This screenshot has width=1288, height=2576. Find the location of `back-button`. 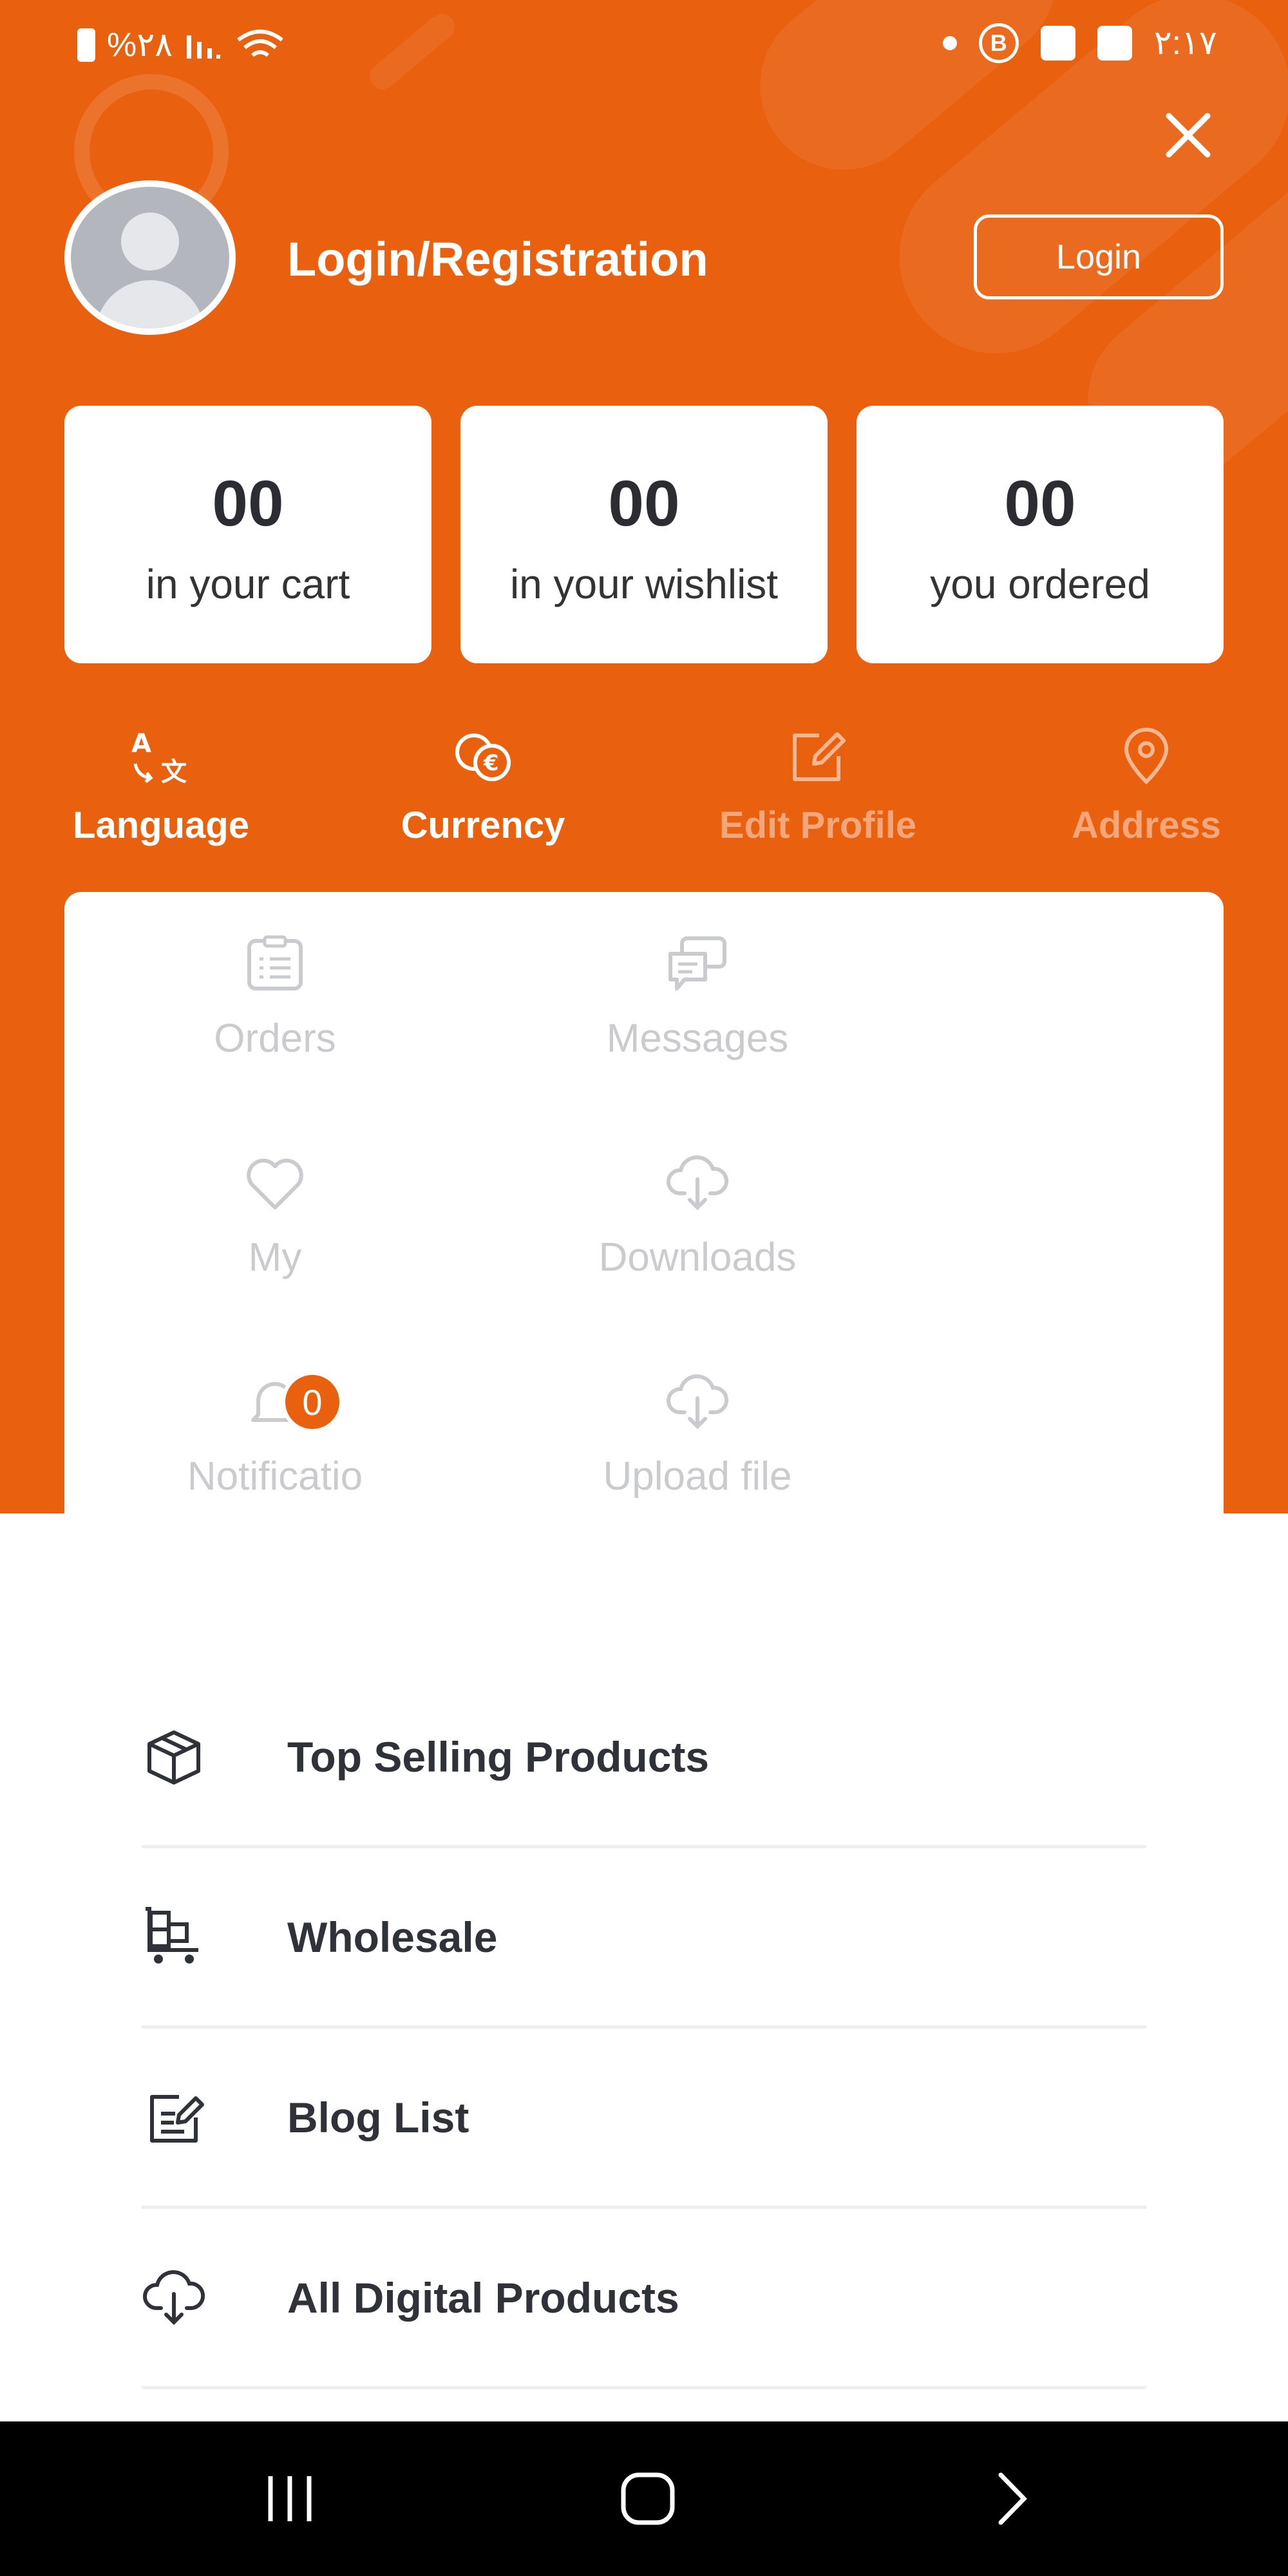

back-button is located at coordinates (1011, 2498).